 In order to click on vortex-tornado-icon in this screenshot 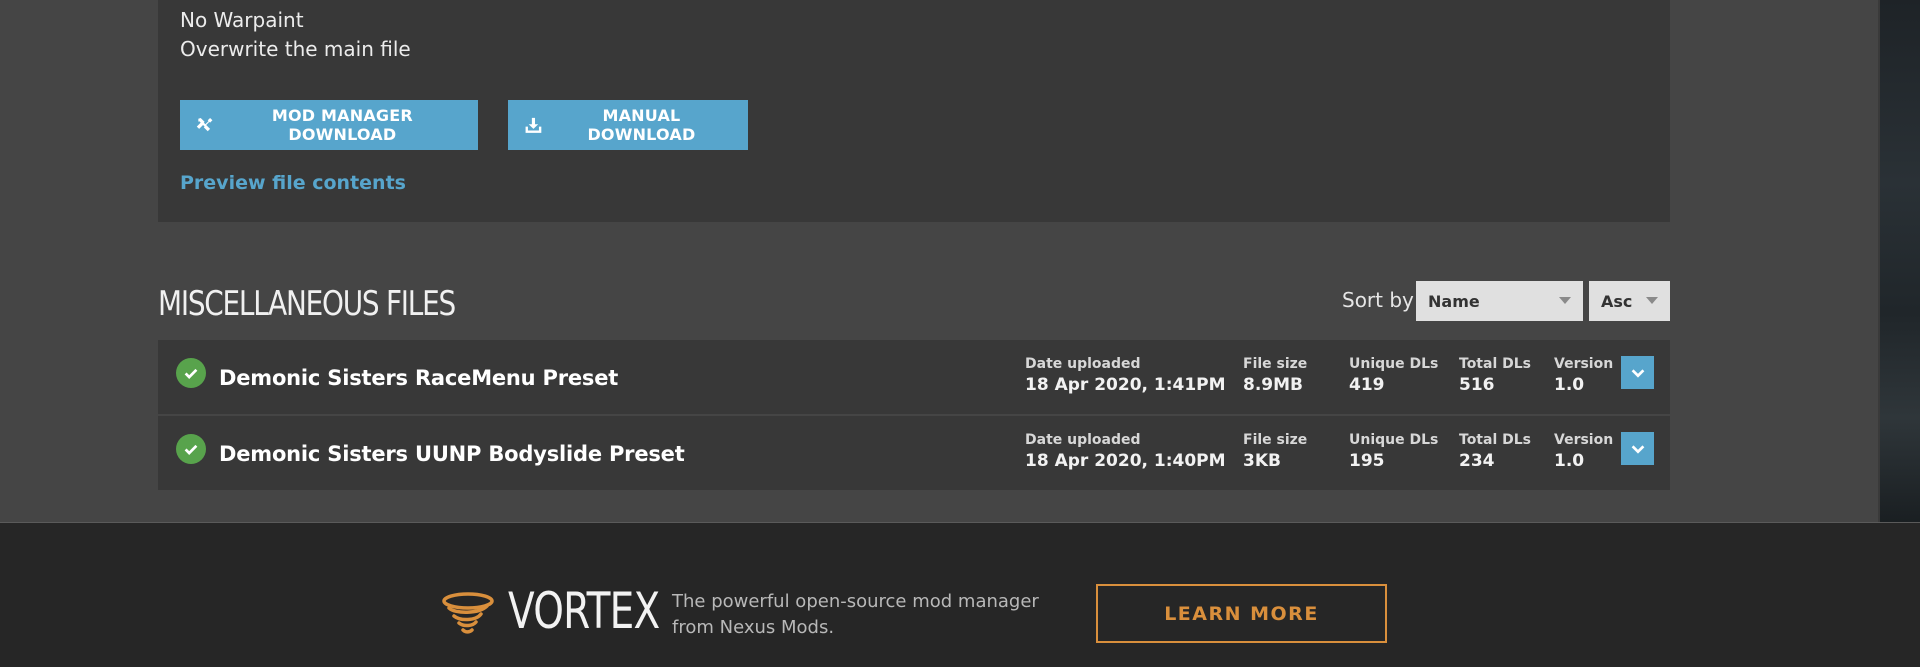, I will do `click(468, 613)`.